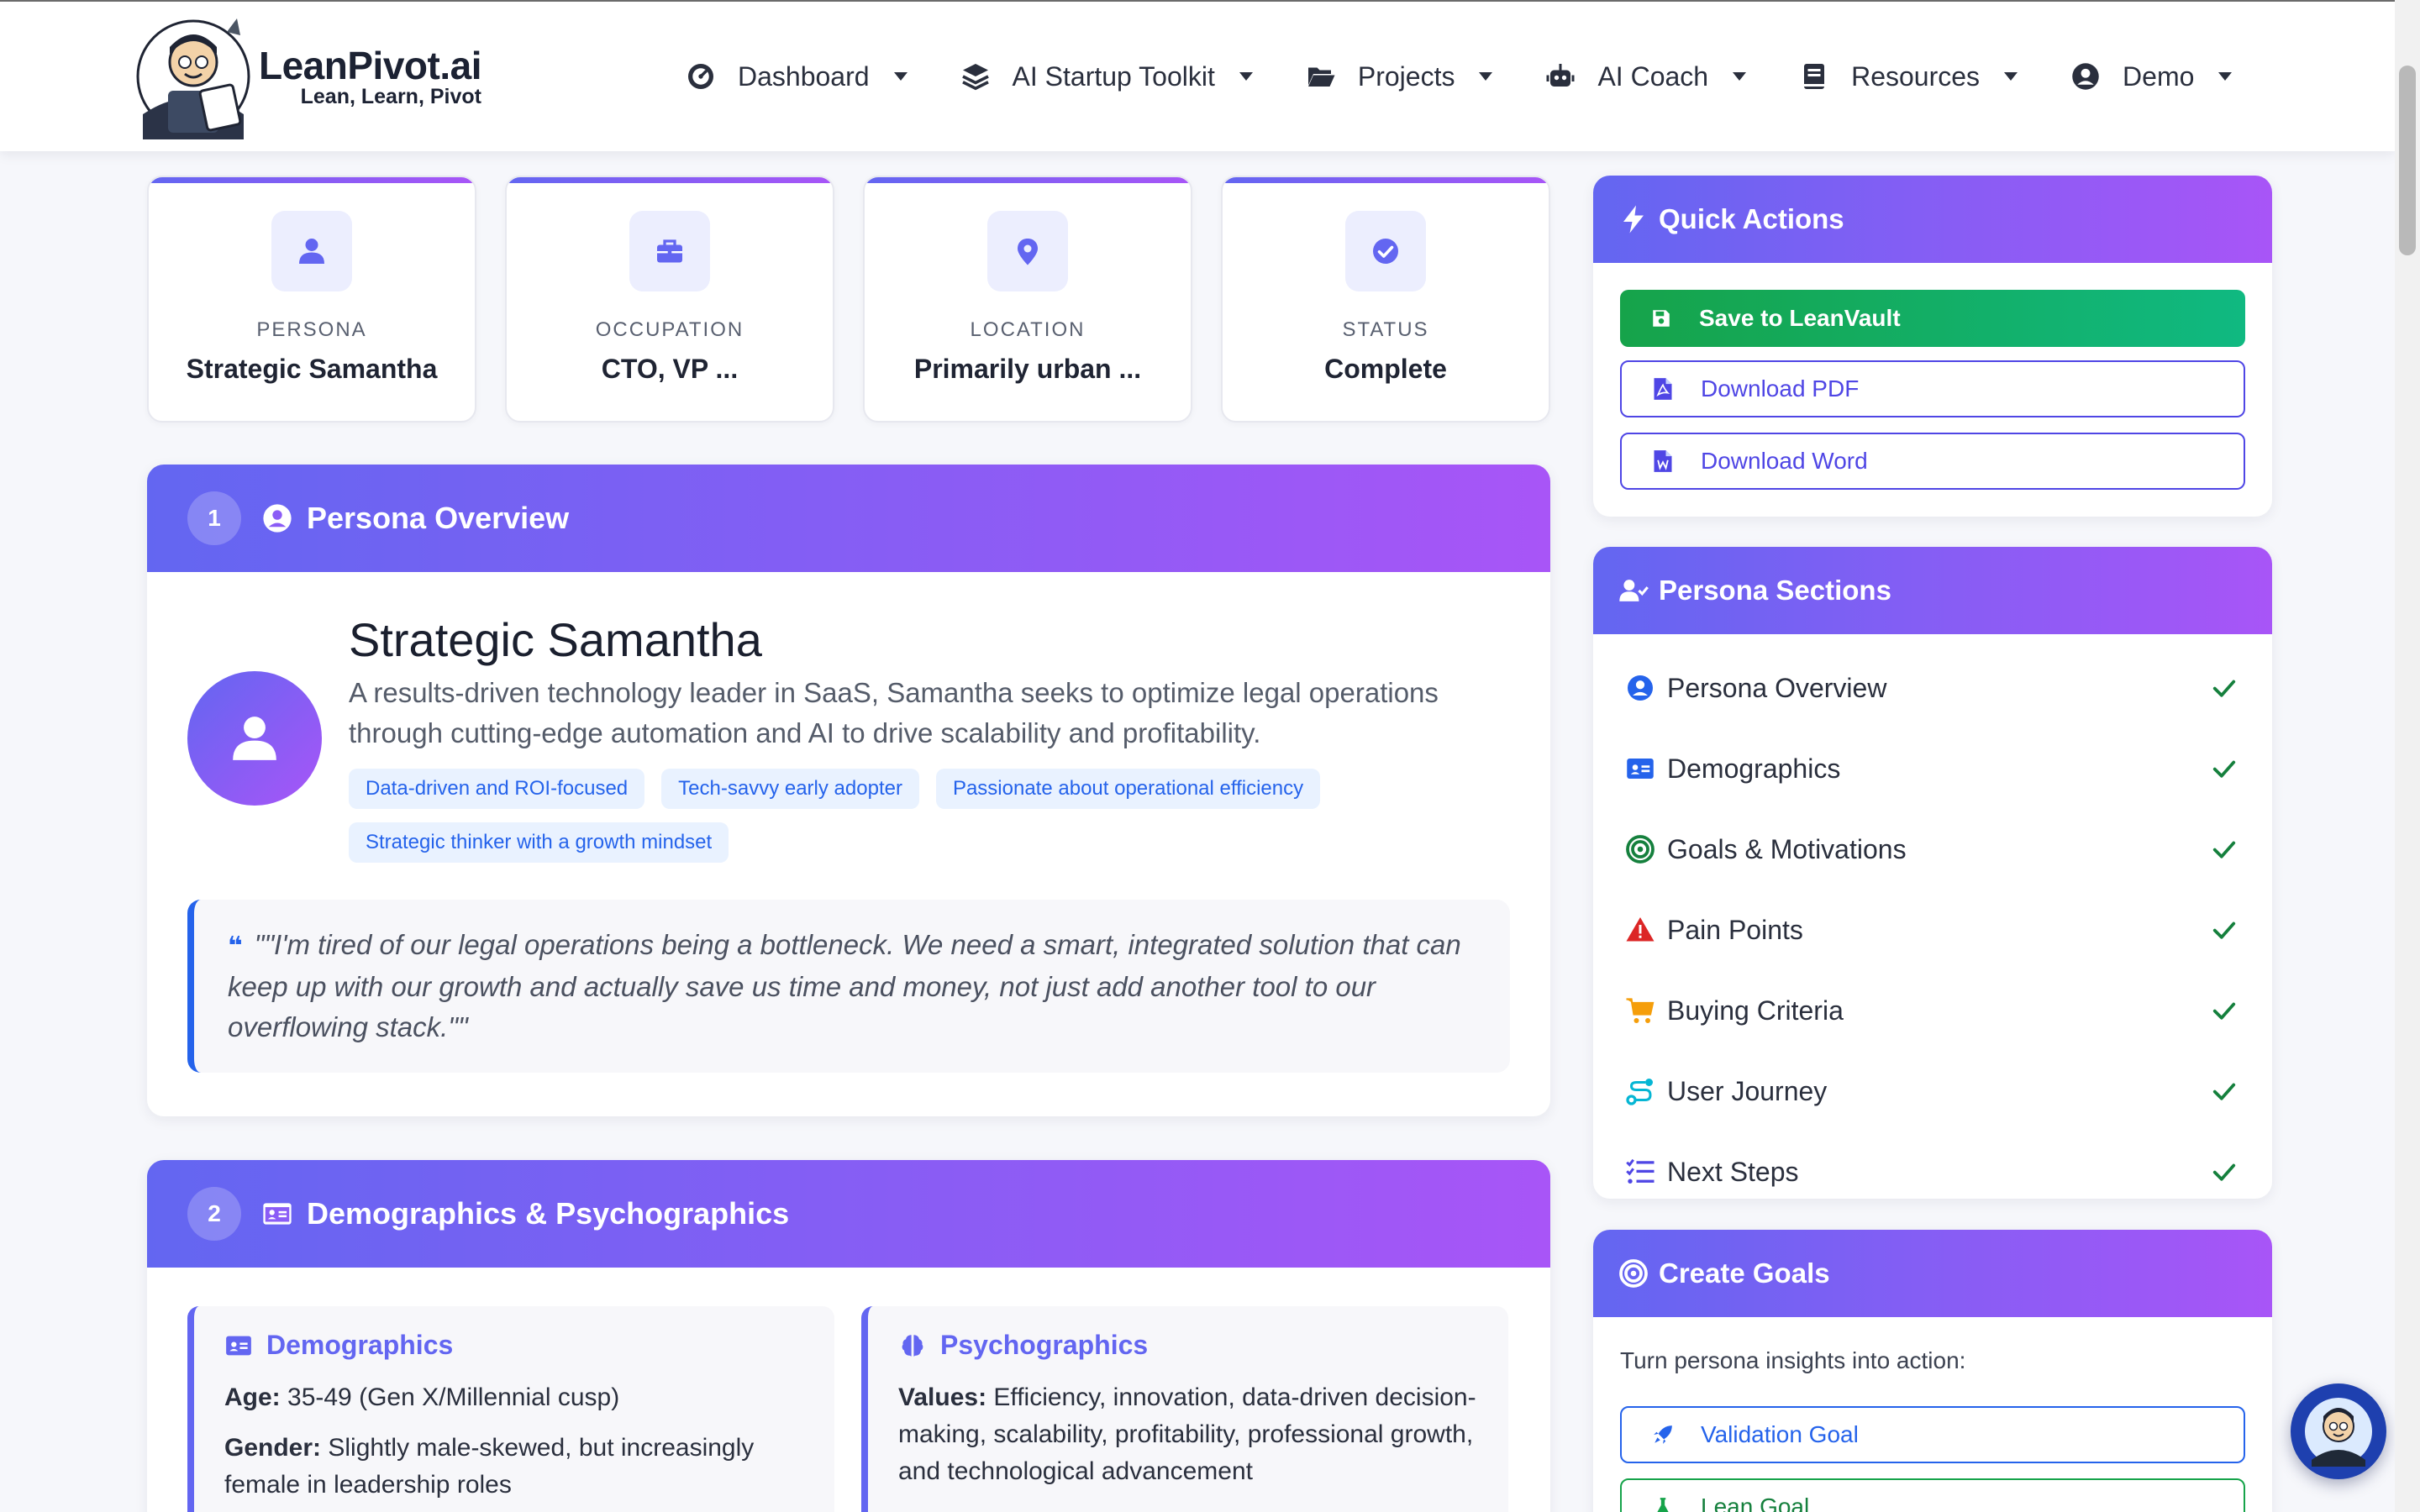  Describe the element at coordinates (1800, 318) in the screenshot. I see `button-label: Save to LeanVault` at that location.